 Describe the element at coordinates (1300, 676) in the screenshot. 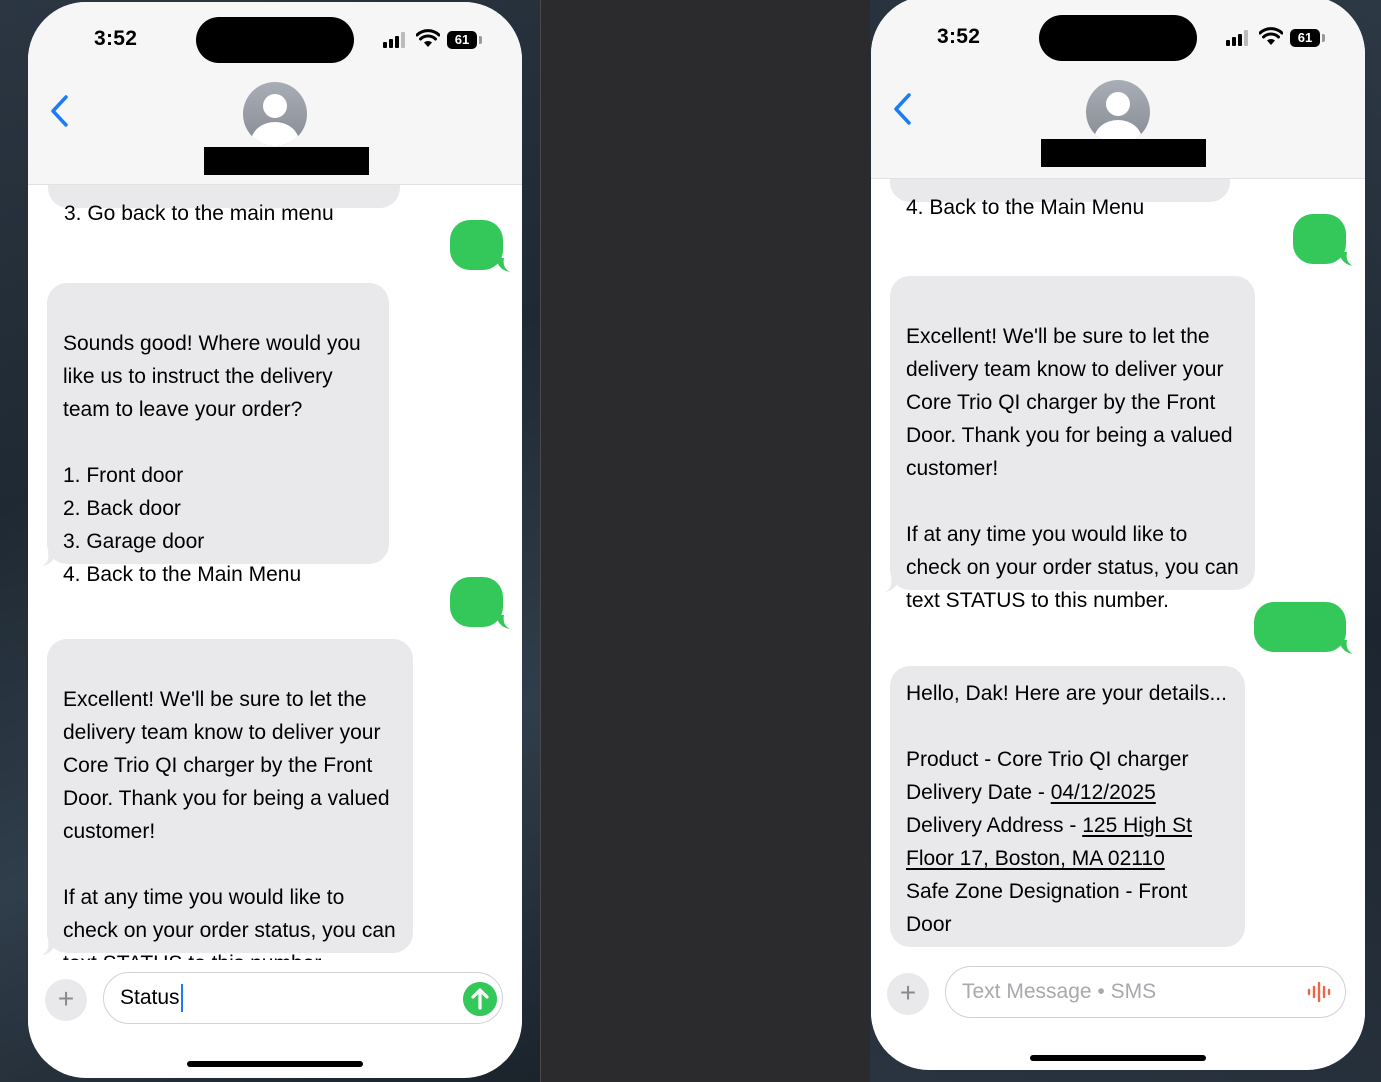

I see `message-text: Status` at that location.